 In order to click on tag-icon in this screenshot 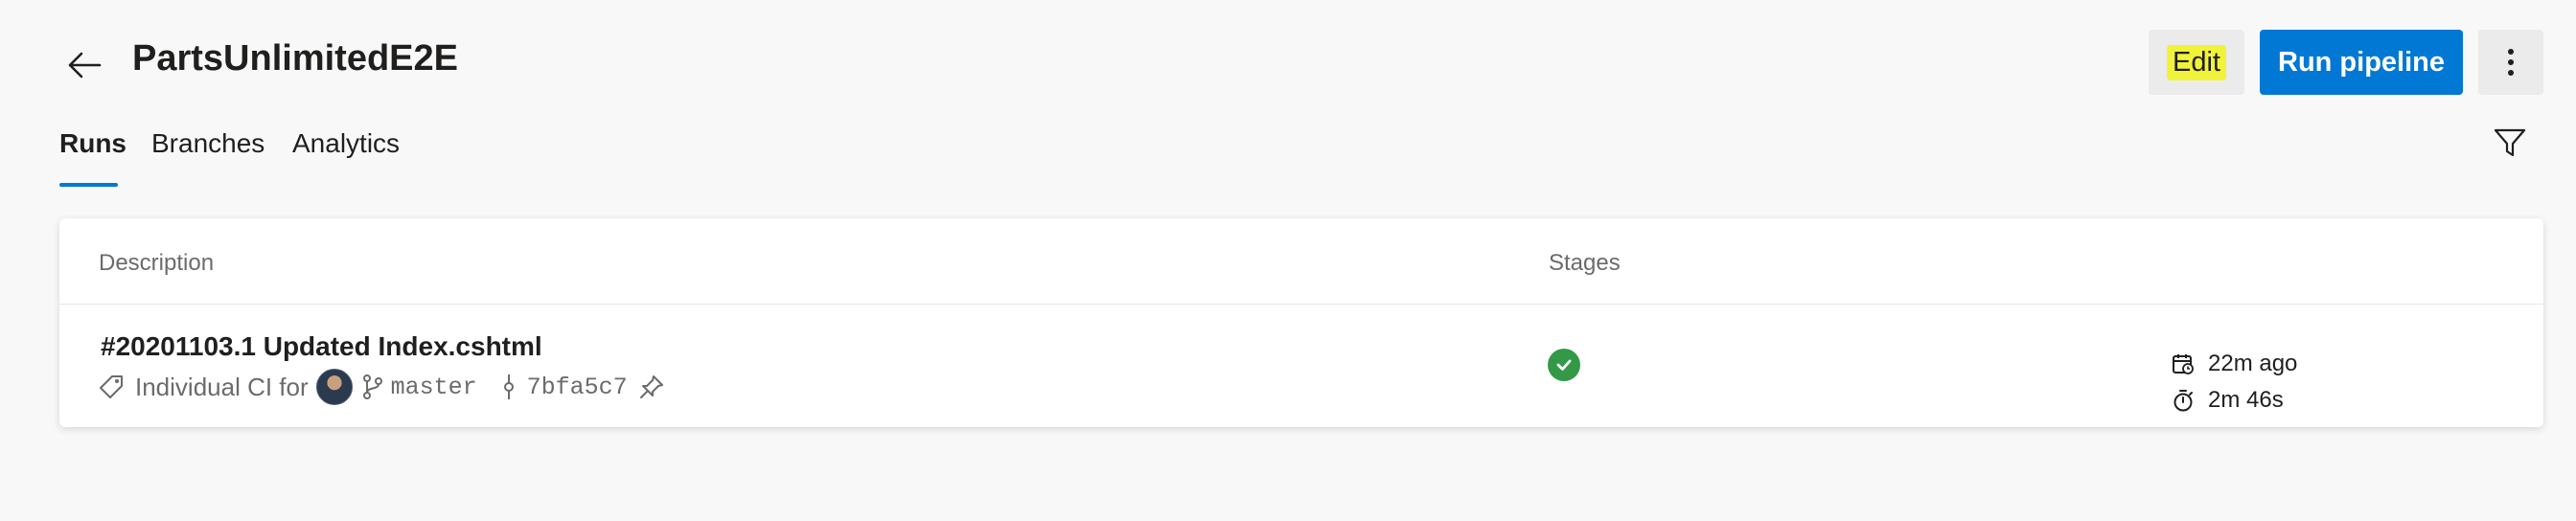, I will do `click(111, 386)`.